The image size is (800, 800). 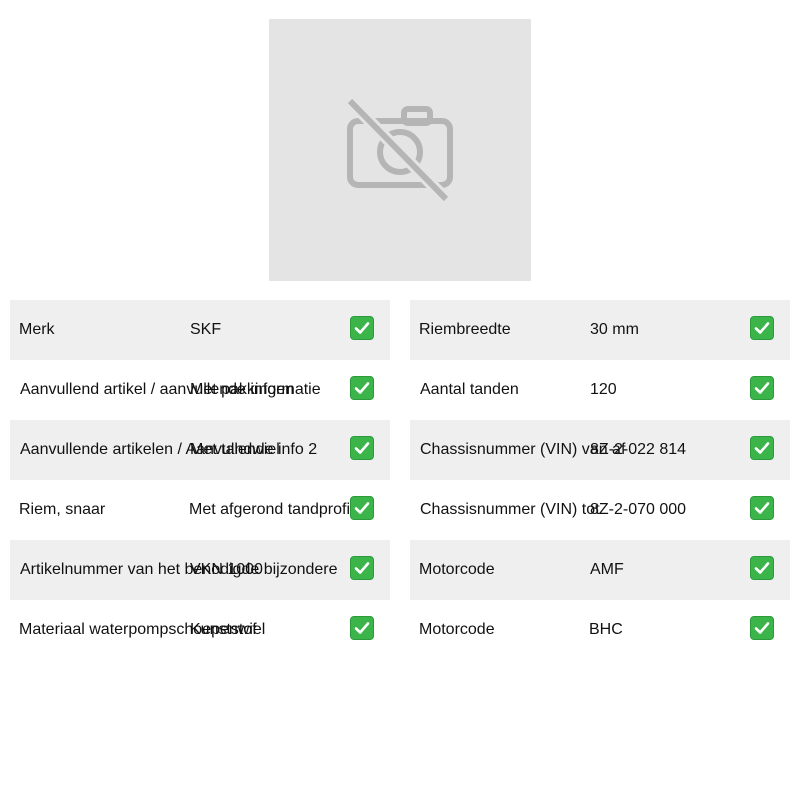 I want to click on spec-label: Chassisnummer (VIN) tot, so click(x=510, y=509).